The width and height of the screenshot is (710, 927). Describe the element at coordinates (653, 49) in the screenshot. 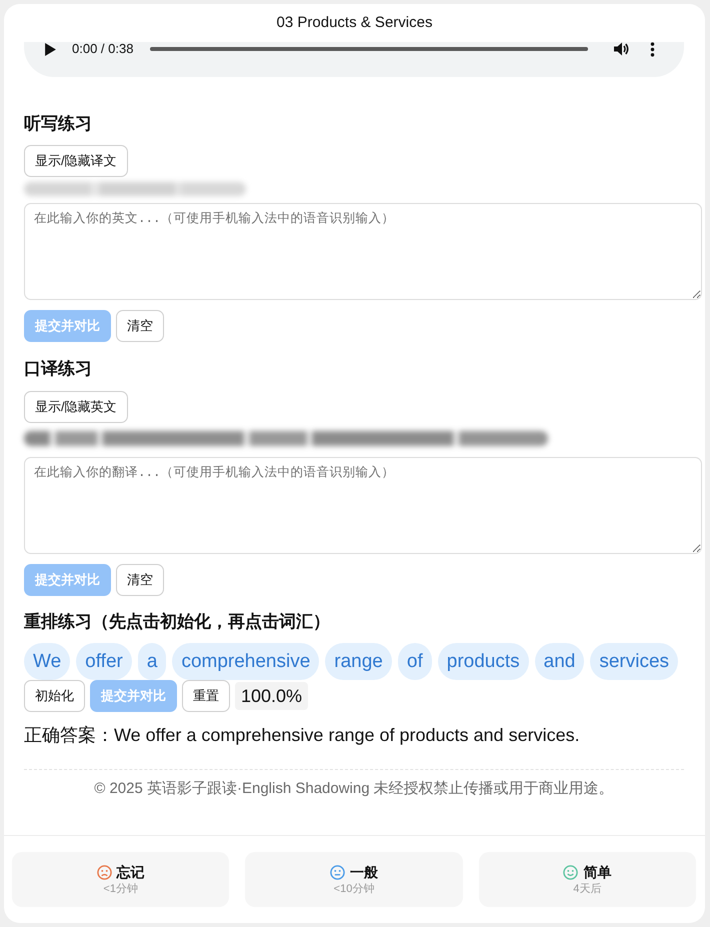

I see `more-options-icon` at that location.